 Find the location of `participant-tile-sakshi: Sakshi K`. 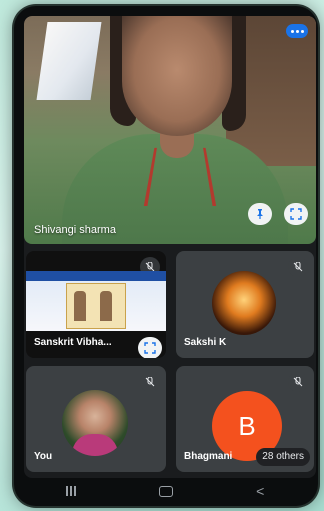

participant-tile-sakshi: Sakshi K is located at coordinates (245, 304).